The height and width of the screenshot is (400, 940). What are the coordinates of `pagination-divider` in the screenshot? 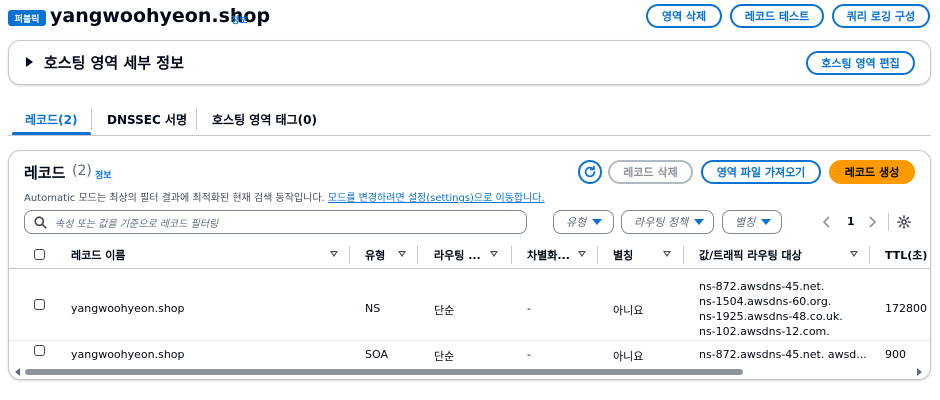 It's located at (888, 222).